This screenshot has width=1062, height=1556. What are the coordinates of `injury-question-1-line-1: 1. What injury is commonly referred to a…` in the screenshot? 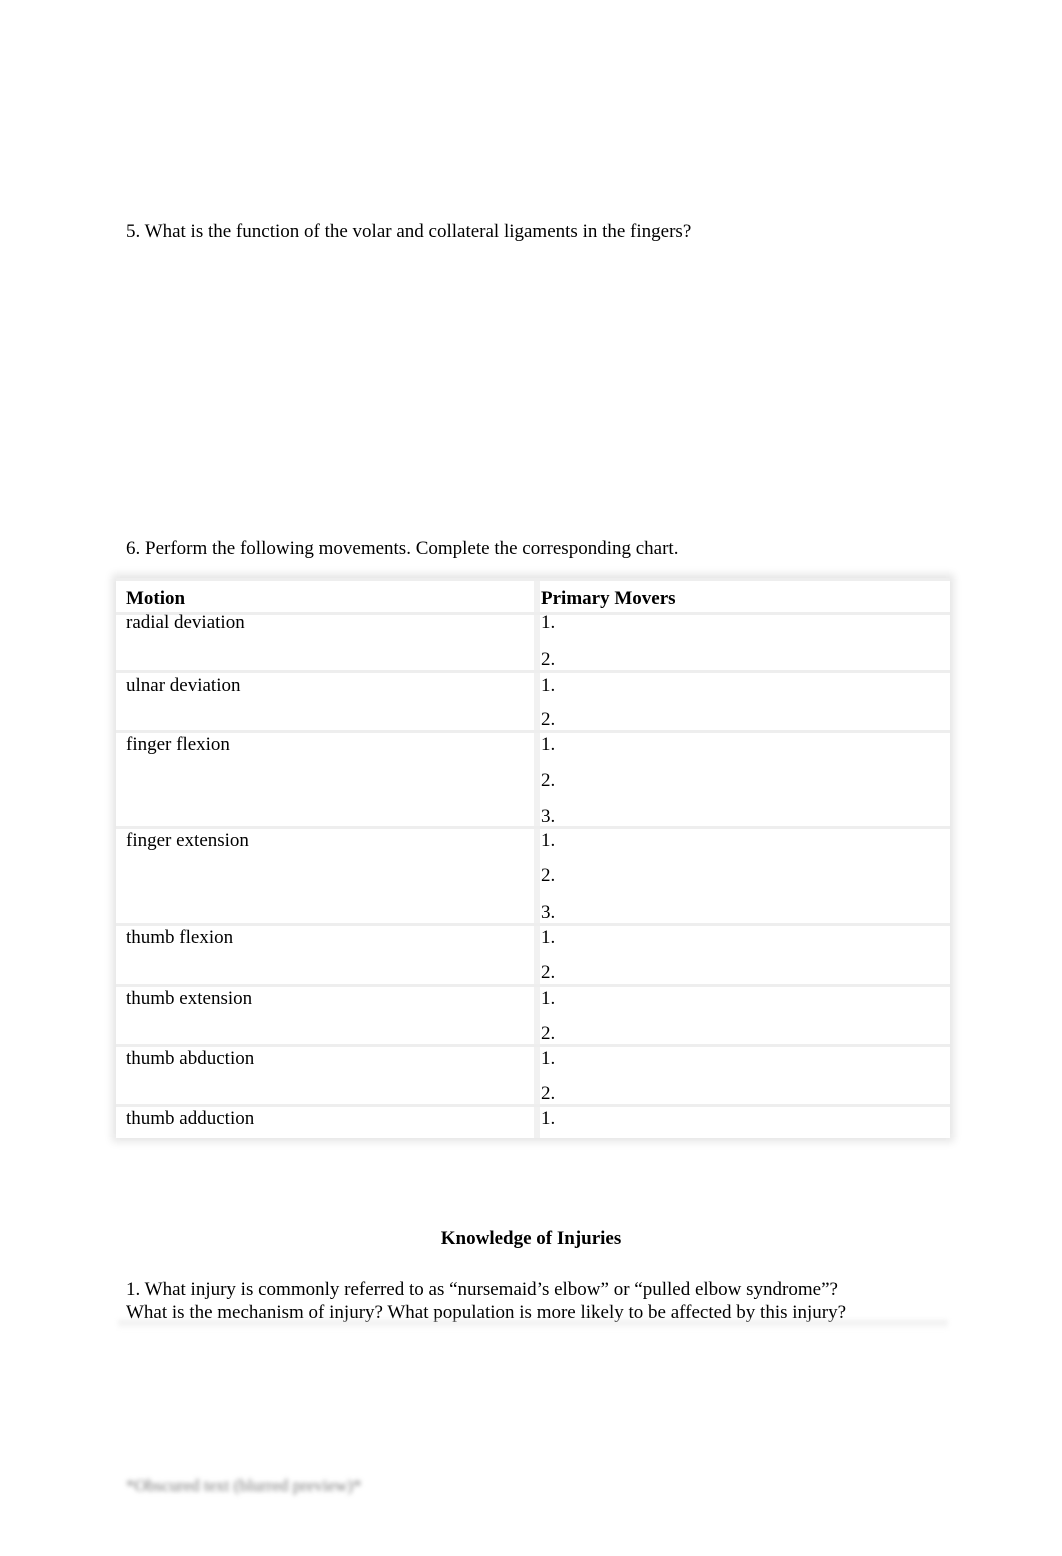 It's located at (482, 1289).